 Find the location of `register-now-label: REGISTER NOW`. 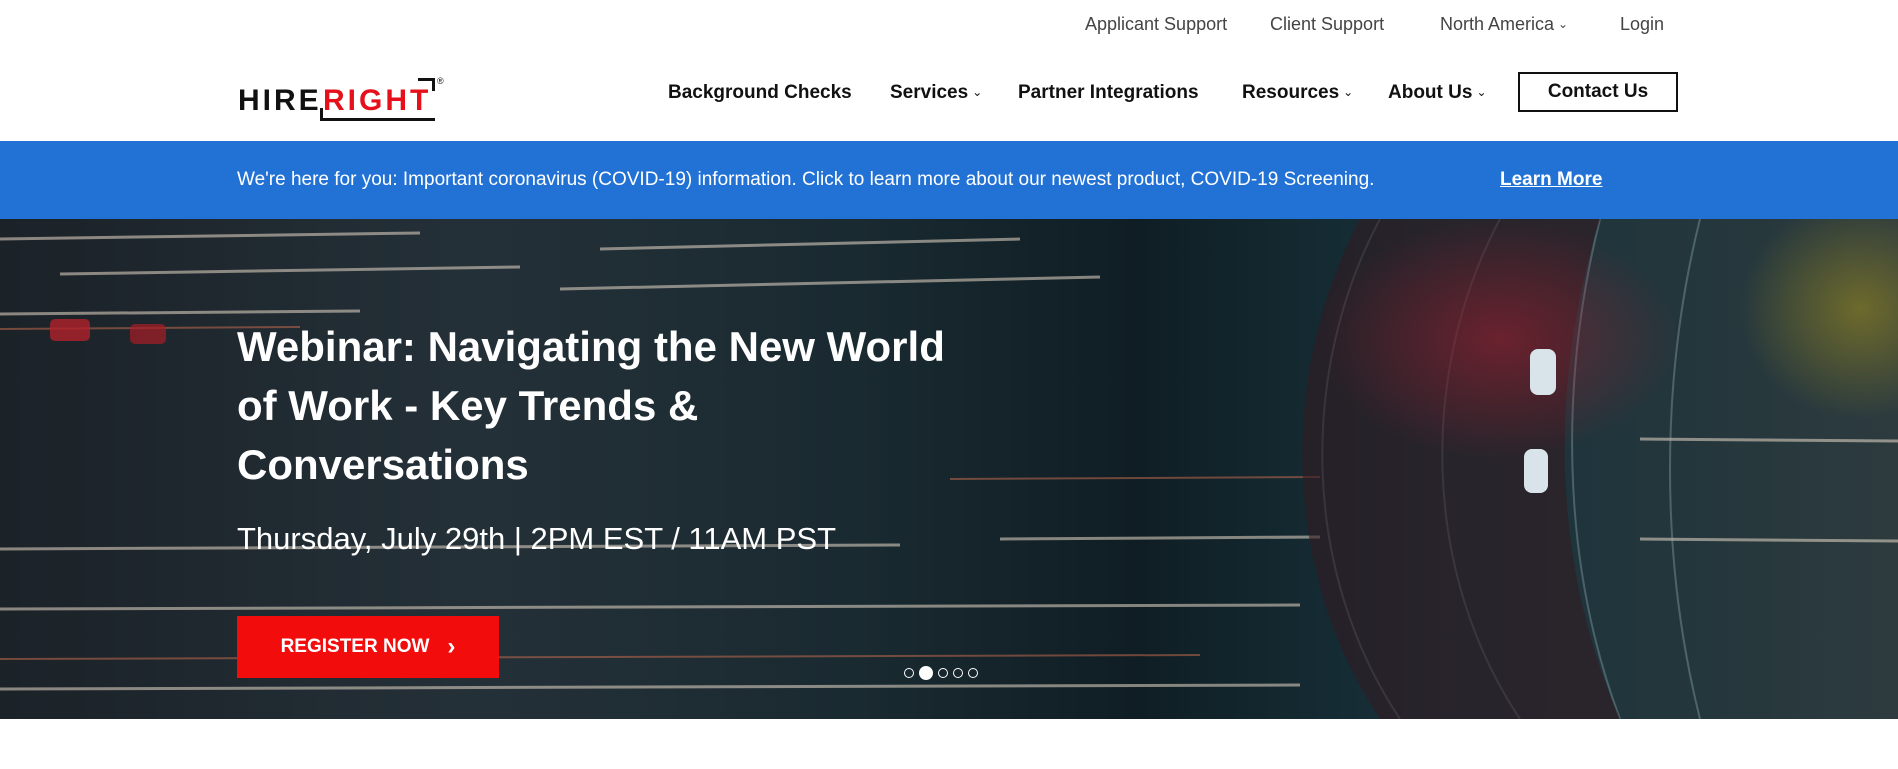

register-now-label: REGISTER NOW is located at coordinates (355, 646).